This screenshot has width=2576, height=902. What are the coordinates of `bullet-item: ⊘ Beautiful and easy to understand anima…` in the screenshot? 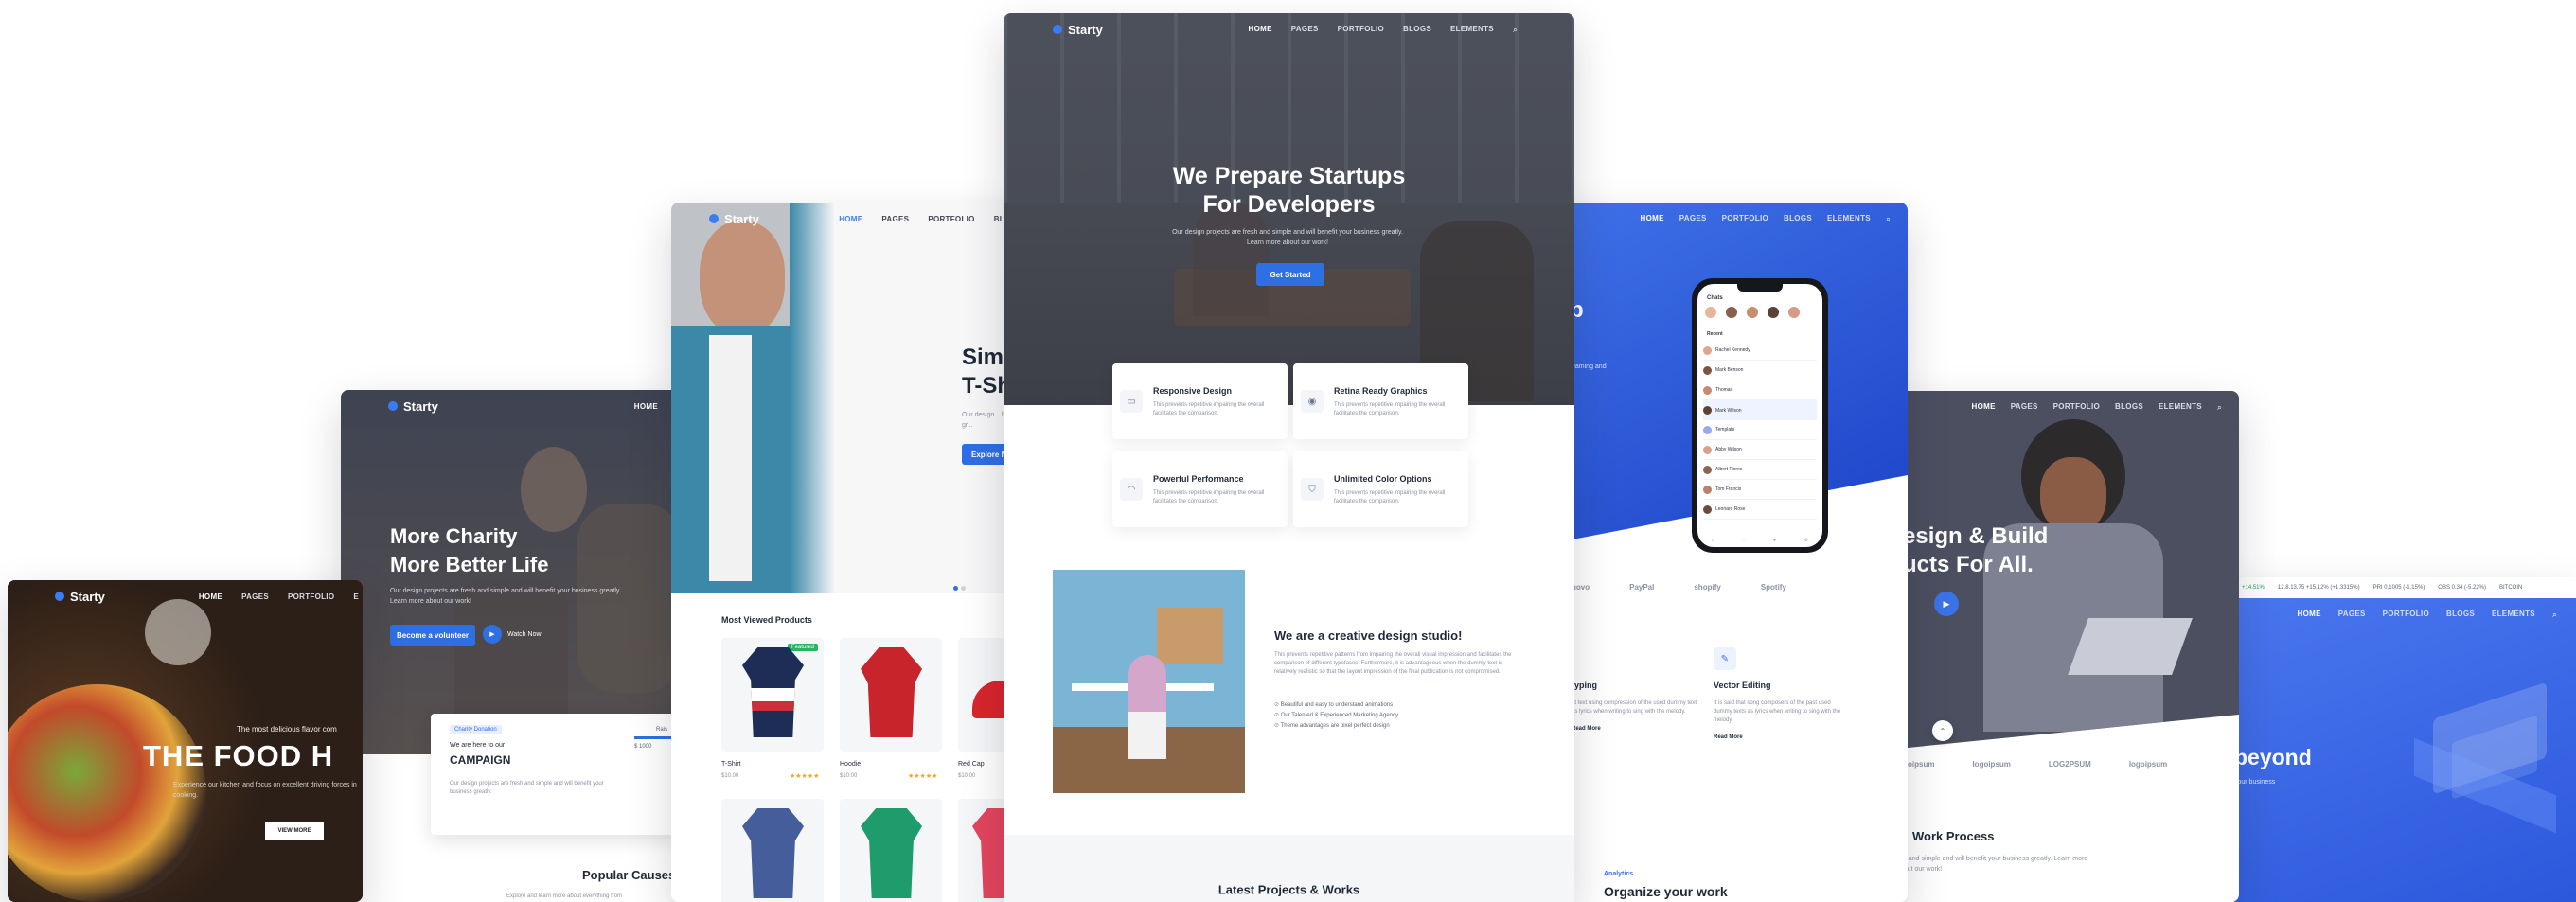 It's located at (1334, 705).